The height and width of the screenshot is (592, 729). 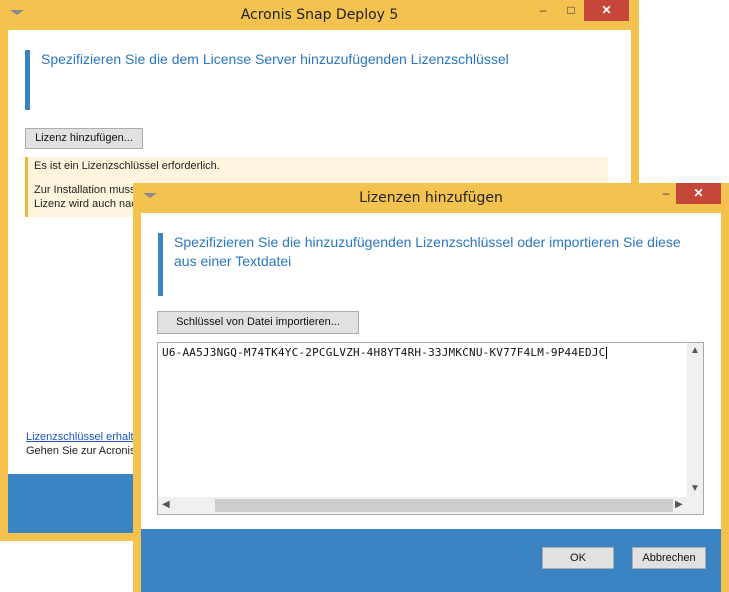 I want to click on scroll-right-icon: ▶, so click(x=679, y=504).